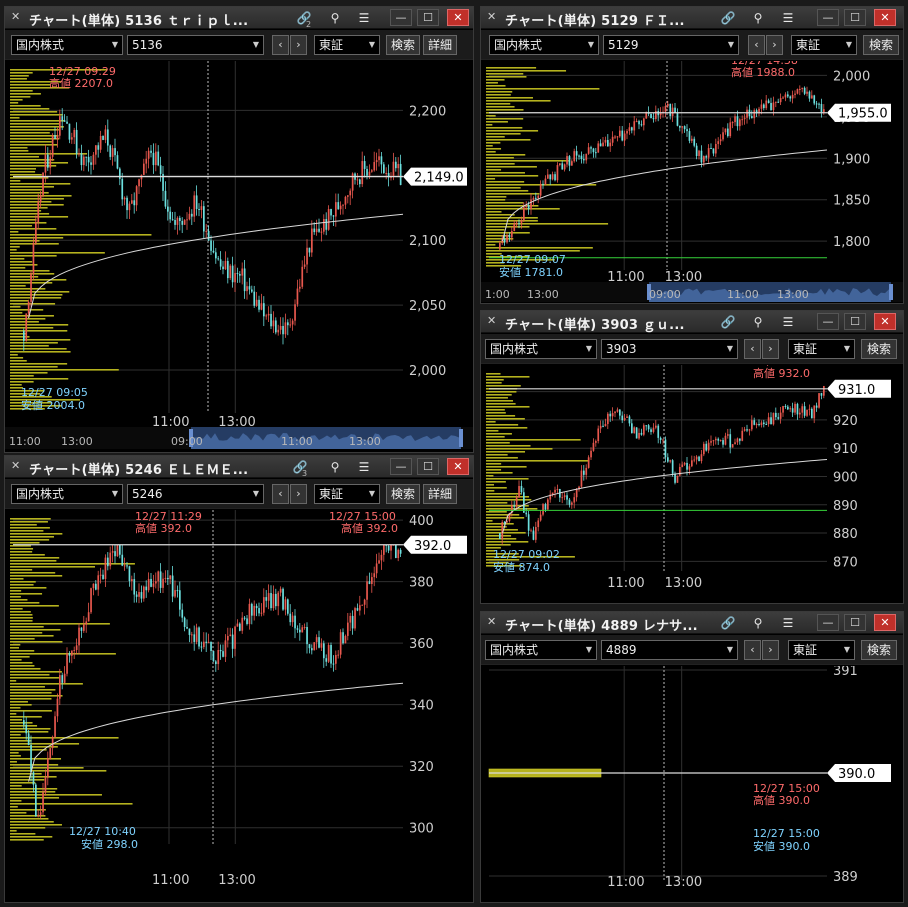 This screenshot has height=907, width=908. What do you see at coordinates (692, 623) in the screenshot?
I see `title-bar: ✕ チャート(単体) 4889 レナサ... 🔗 ⚲ ☰ — ☐ ✕` at bounding box center [692, 623].